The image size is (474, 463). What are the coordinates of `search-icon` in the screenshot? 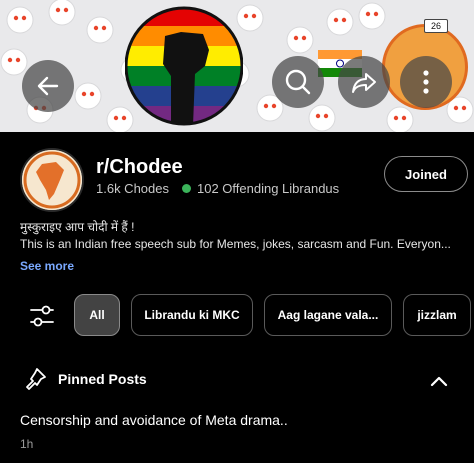 It's located at (298, 82).